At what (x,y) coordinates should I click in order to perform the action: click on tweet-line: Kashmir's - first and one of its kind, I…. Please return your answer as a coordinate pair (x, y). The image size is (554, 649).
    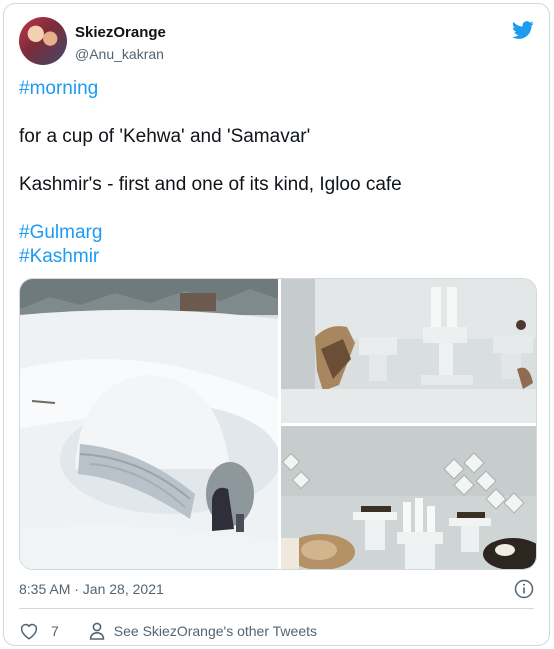
    Looking at the image, I should click on (210, 184).